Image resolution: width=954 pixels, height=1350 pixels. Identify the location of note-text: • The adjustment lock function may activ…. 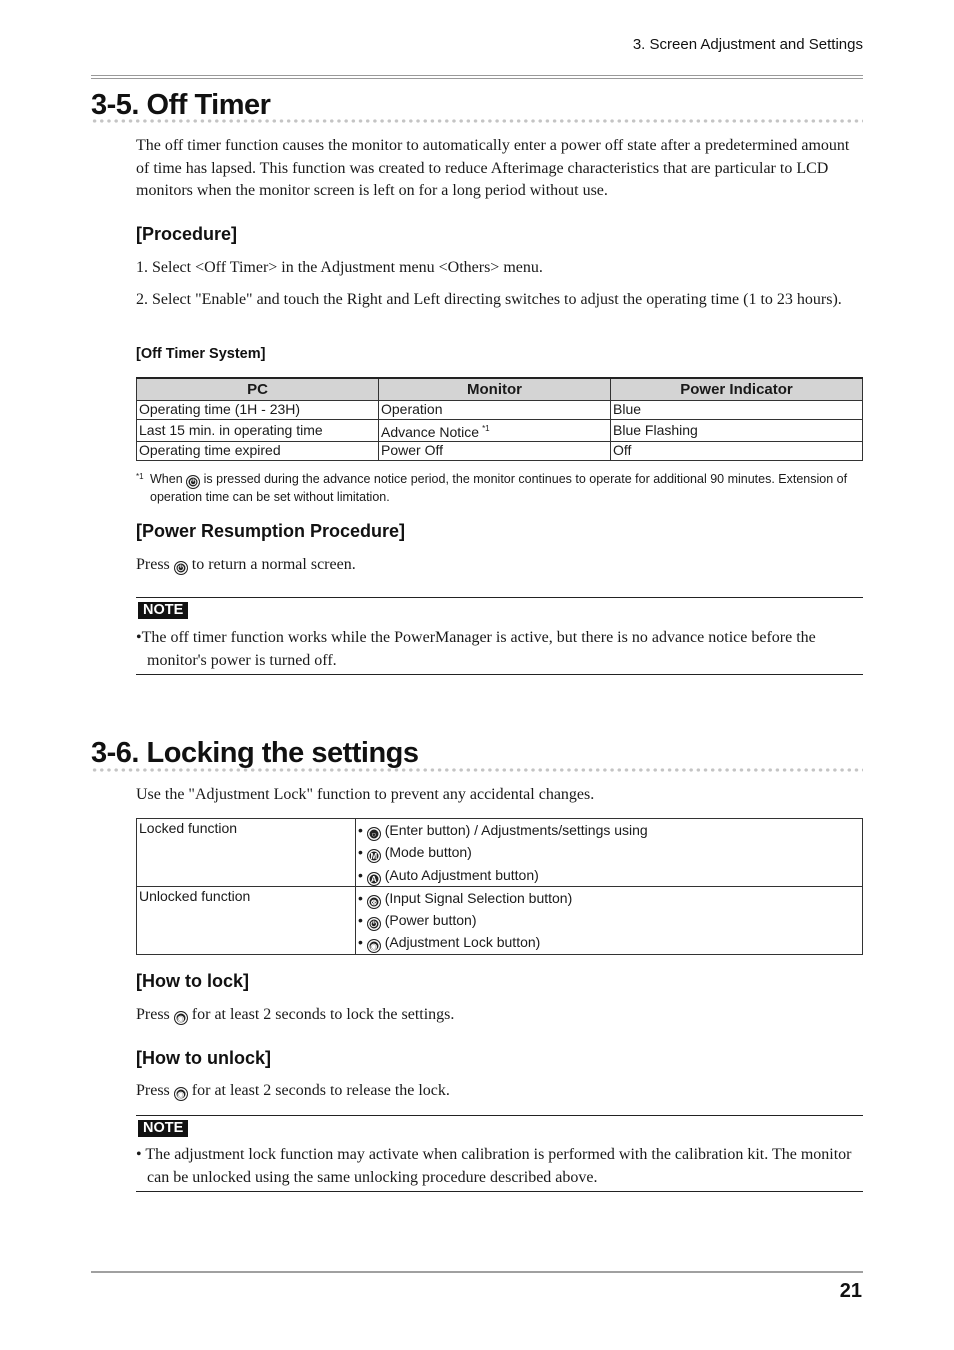
(494, 1166).